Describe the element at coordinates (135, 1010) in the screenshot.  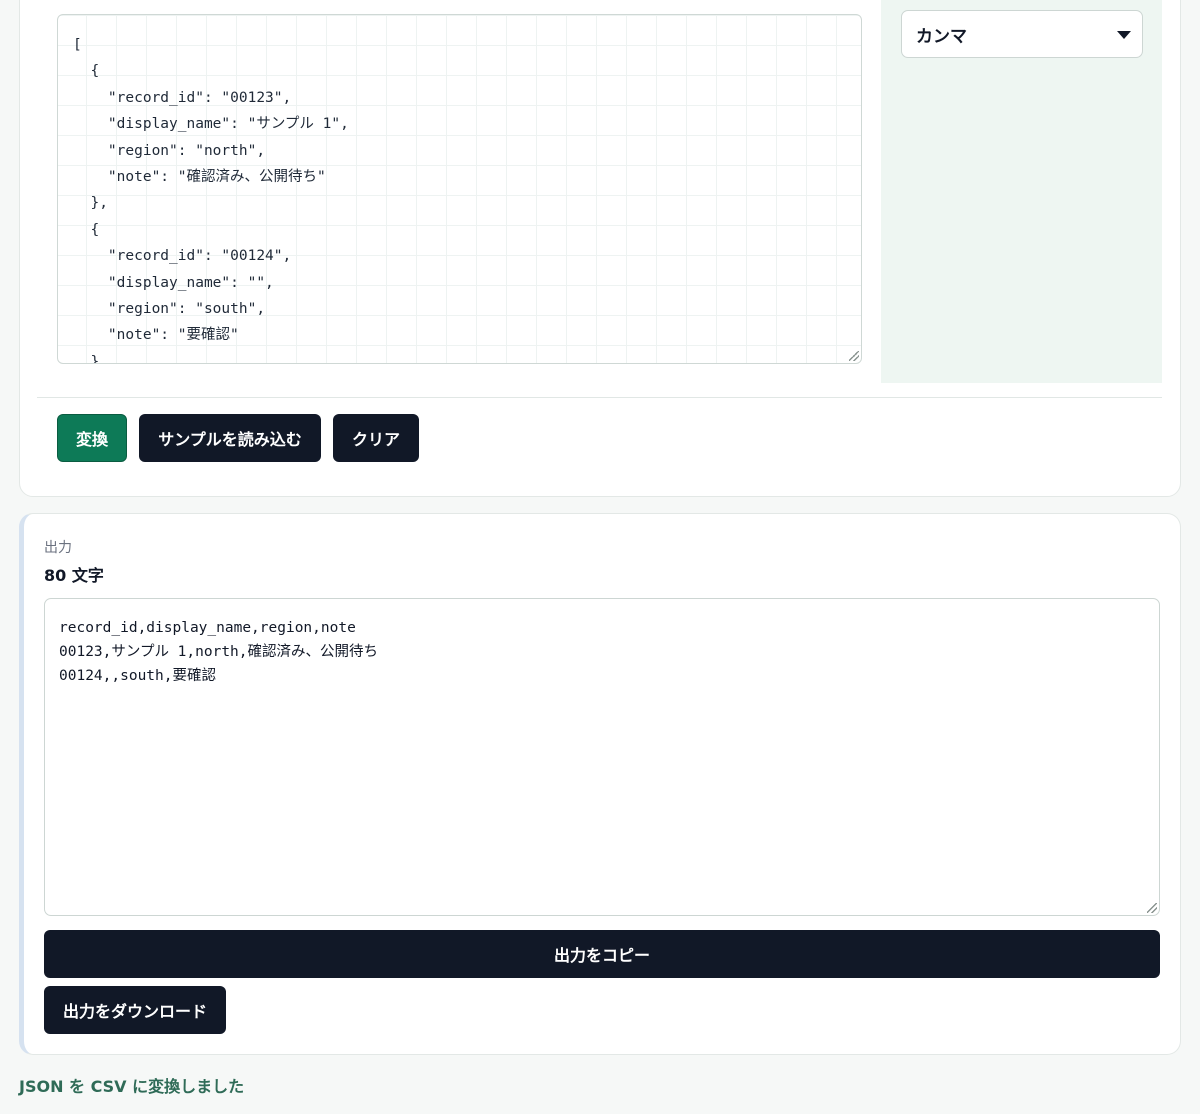
I see `download-output-button: 出力をダウンロード` at that location.